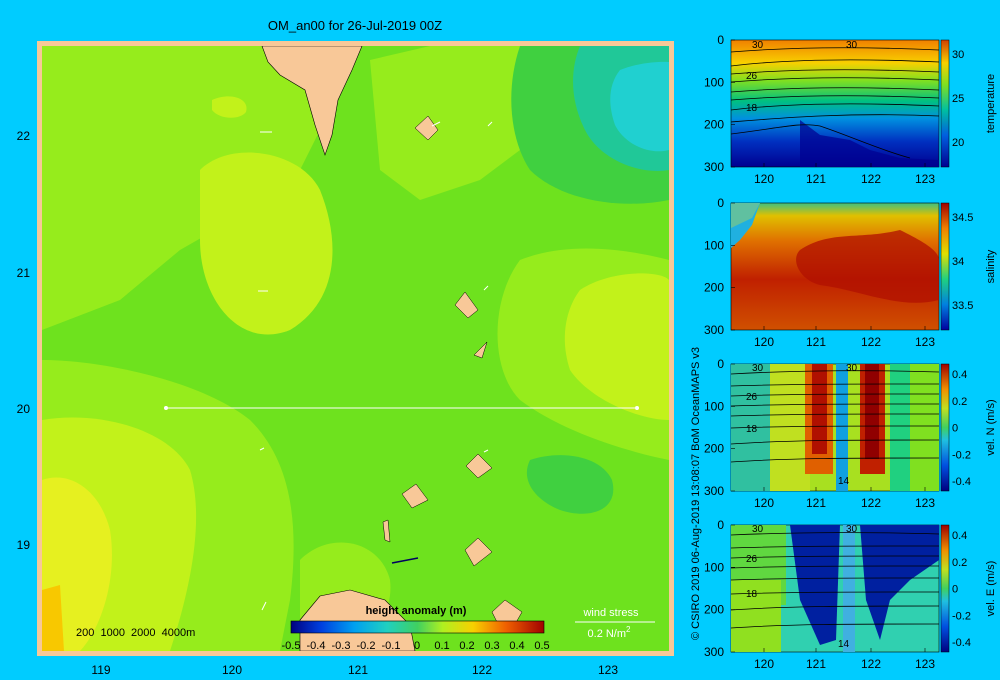 The height and width of the screenshot is (680, 1000). I want to click on colorbar-title: height anomaly (m), so click(416, 611).